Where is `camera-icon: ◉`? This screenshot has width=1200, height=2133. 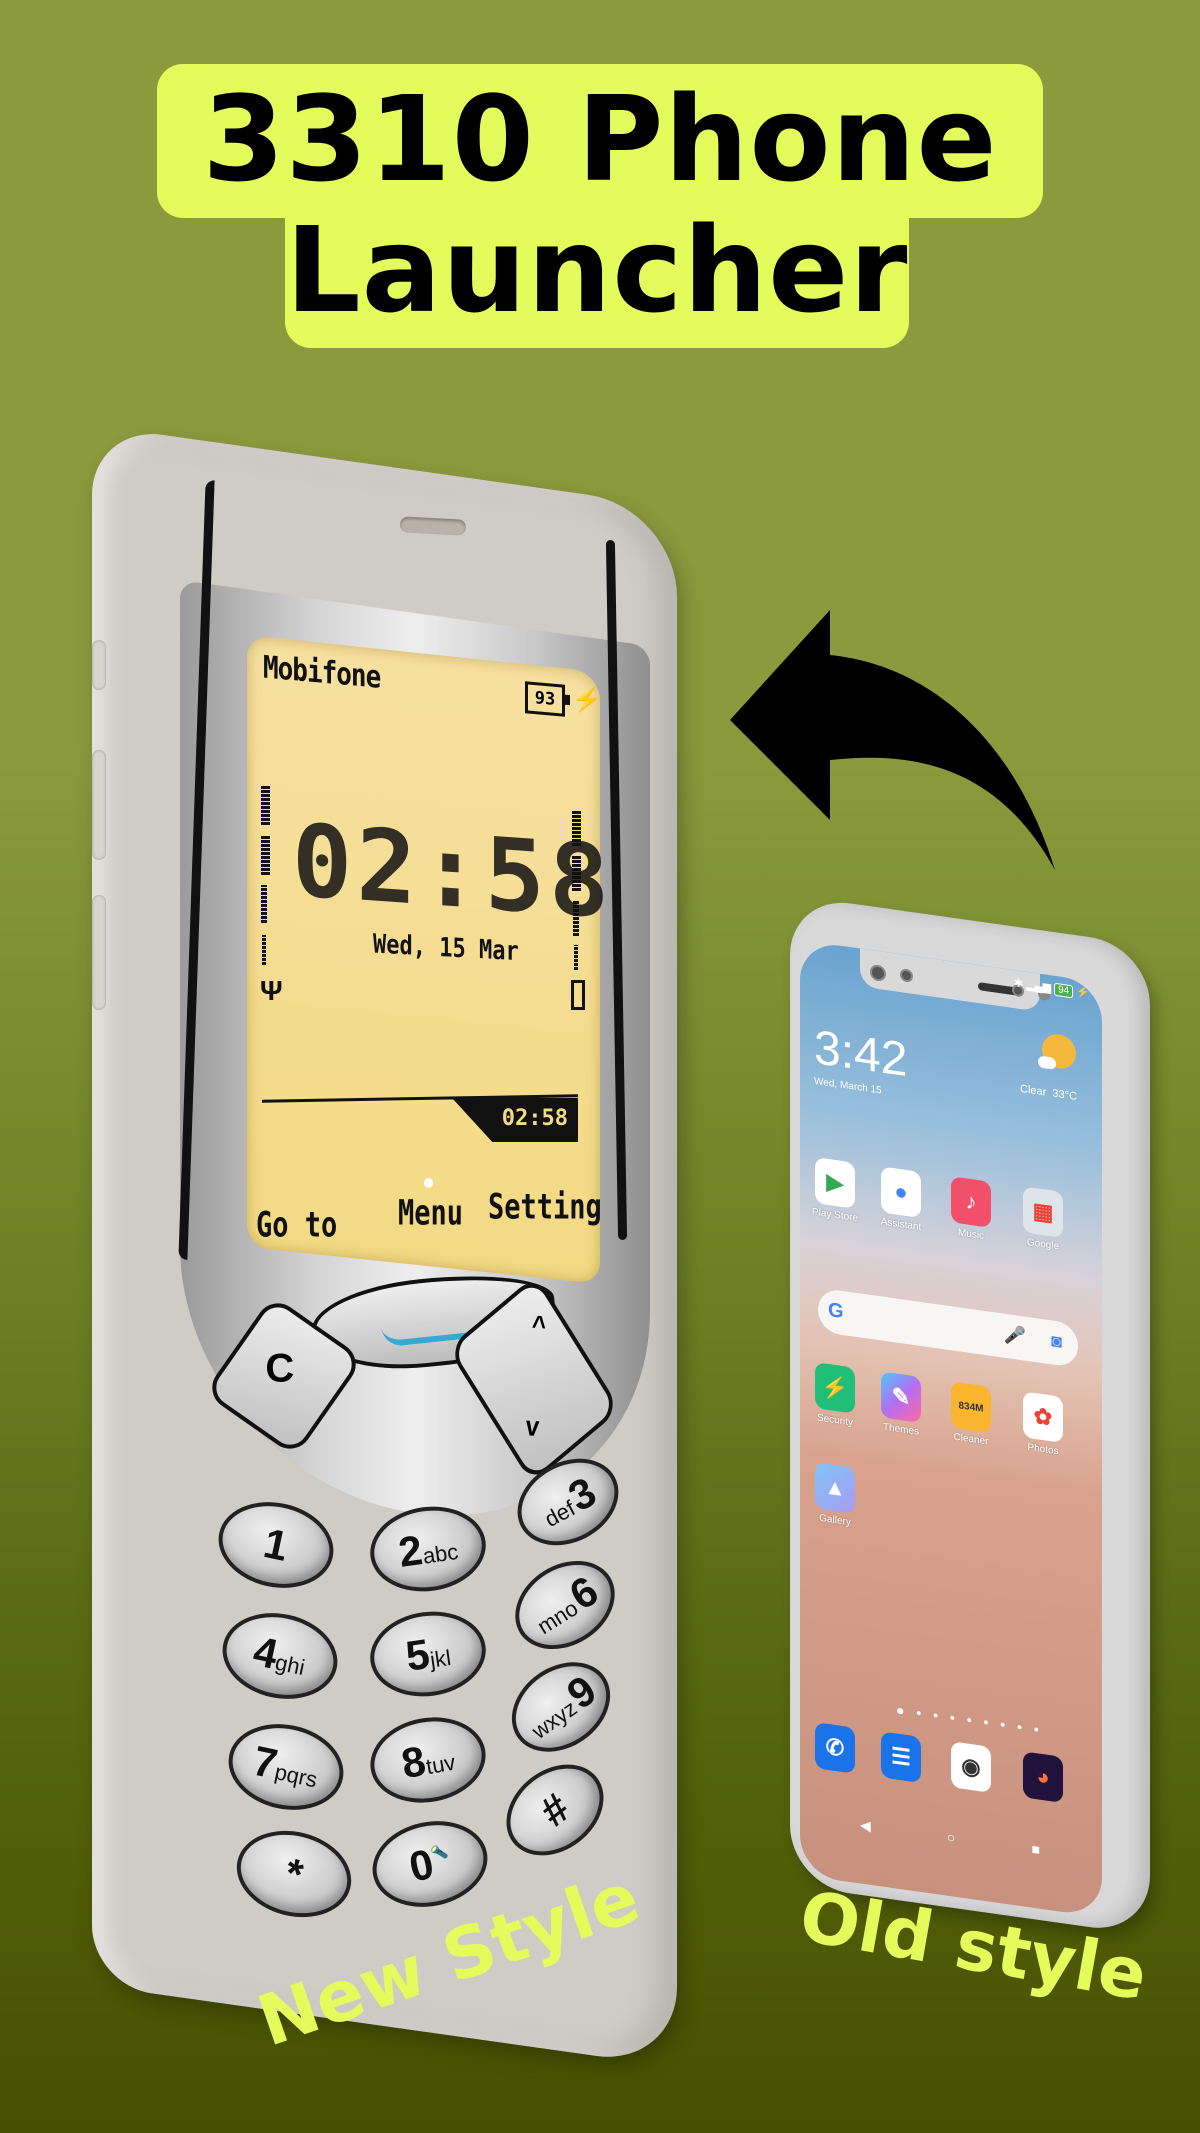 camera-icon: ◉ is located at coordinates (971, 1767).